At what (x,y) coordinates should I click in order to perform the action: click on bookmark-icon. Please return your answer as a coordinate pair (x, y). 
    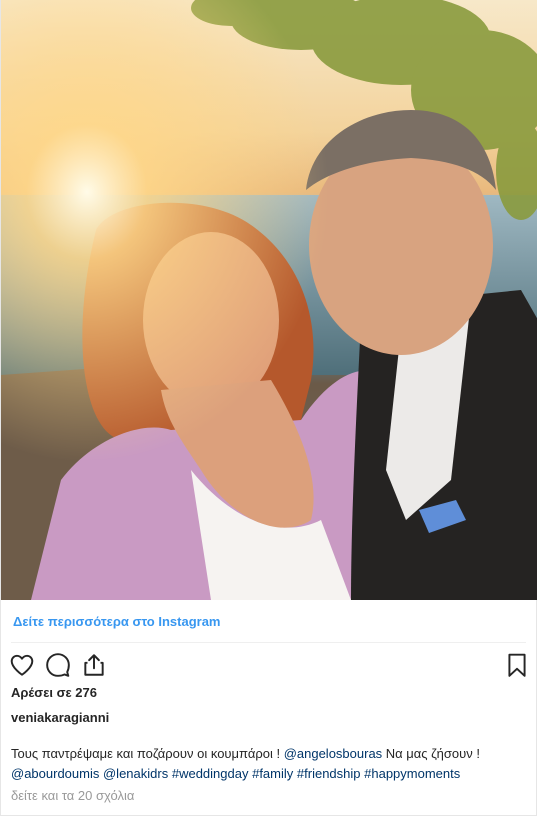
    Looking at the image, I should click on (517, 665).